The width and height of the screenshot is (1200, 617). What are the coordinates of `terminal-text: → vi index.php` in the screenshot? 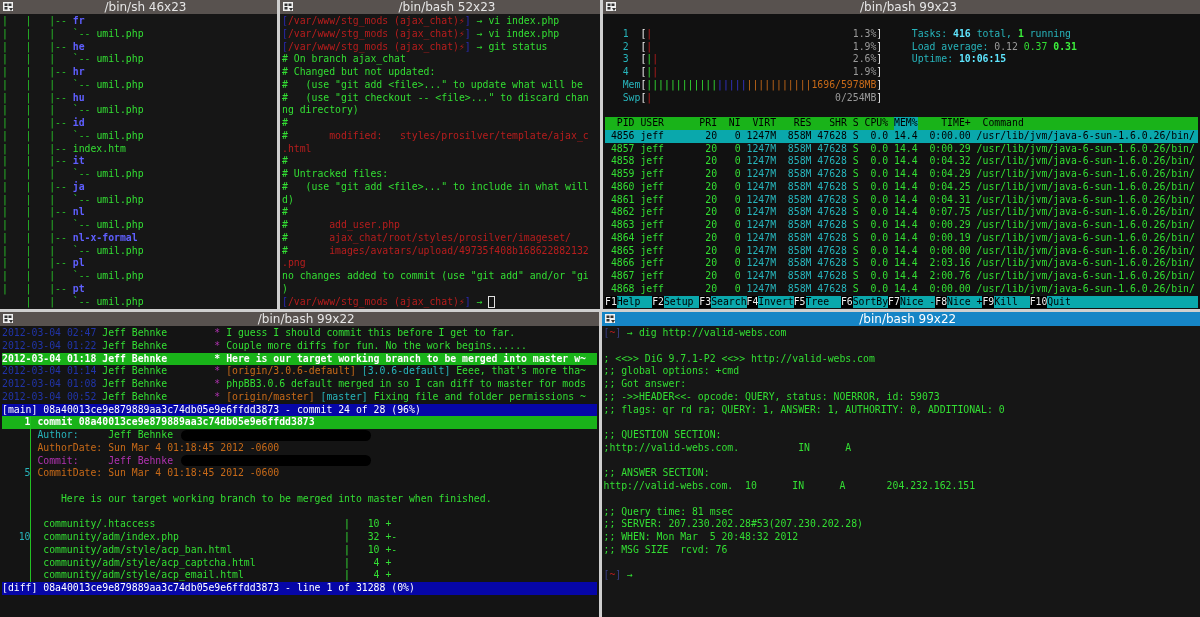 It's located at (517, 34).